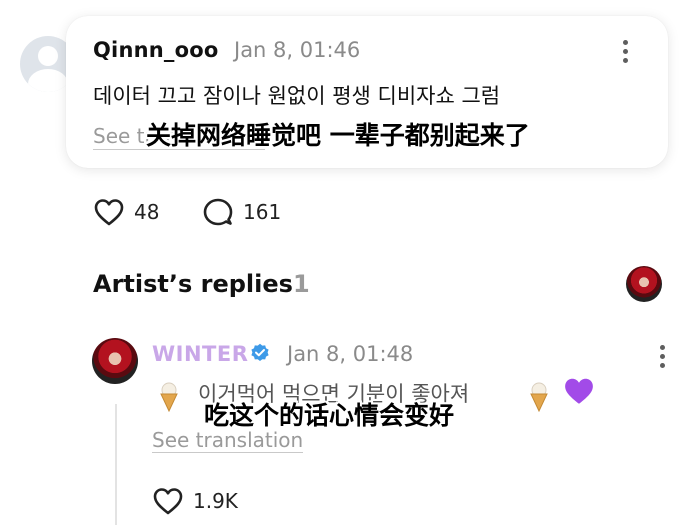  I want to click on comment-timestamp: Jan 8, 01:46, so click(297, 50).